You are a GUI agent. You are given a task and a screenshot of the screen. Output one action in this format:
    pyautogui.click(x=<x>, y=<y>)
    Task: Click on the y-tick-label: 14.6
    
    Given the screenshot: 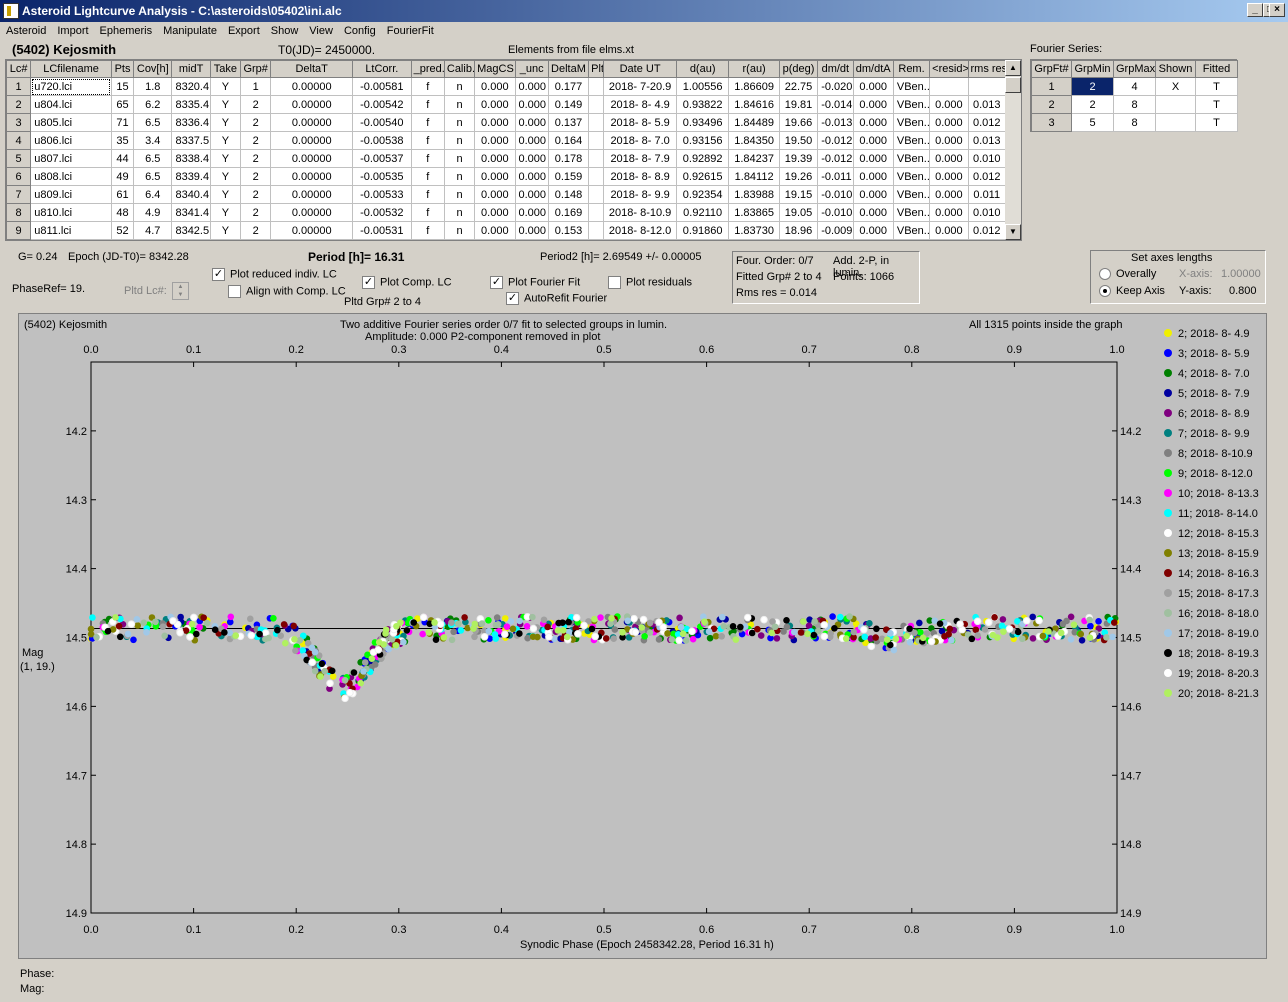 What is the action you would take?
    pyautogui.click(x=76, y=707)
    